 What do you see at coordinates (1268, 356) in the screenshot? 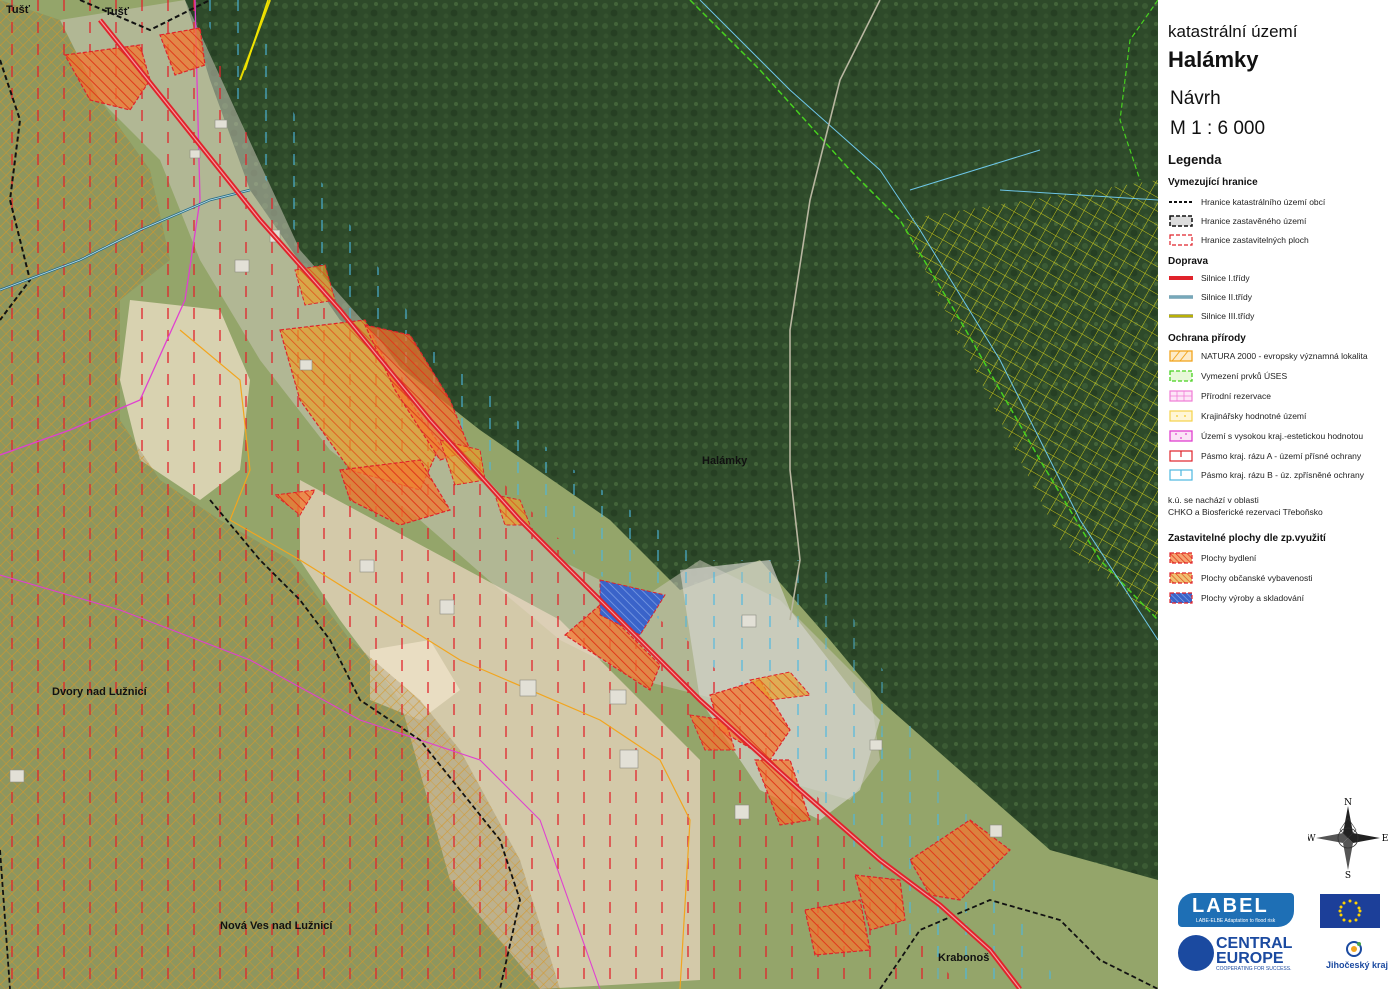
I see `legend-item: NATURA 2000 - evropsky významná lokalita` at bounding box center [1268, 356].